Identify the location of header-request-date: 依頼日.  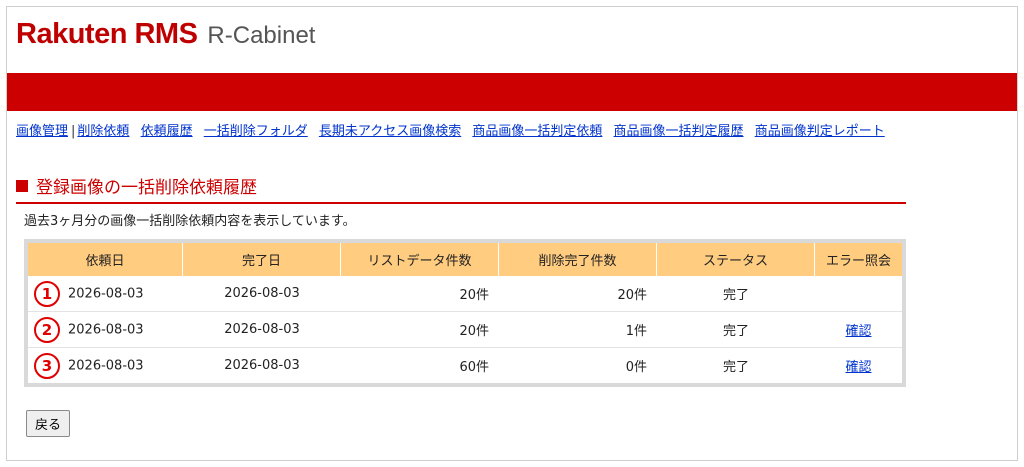
(105, 259).